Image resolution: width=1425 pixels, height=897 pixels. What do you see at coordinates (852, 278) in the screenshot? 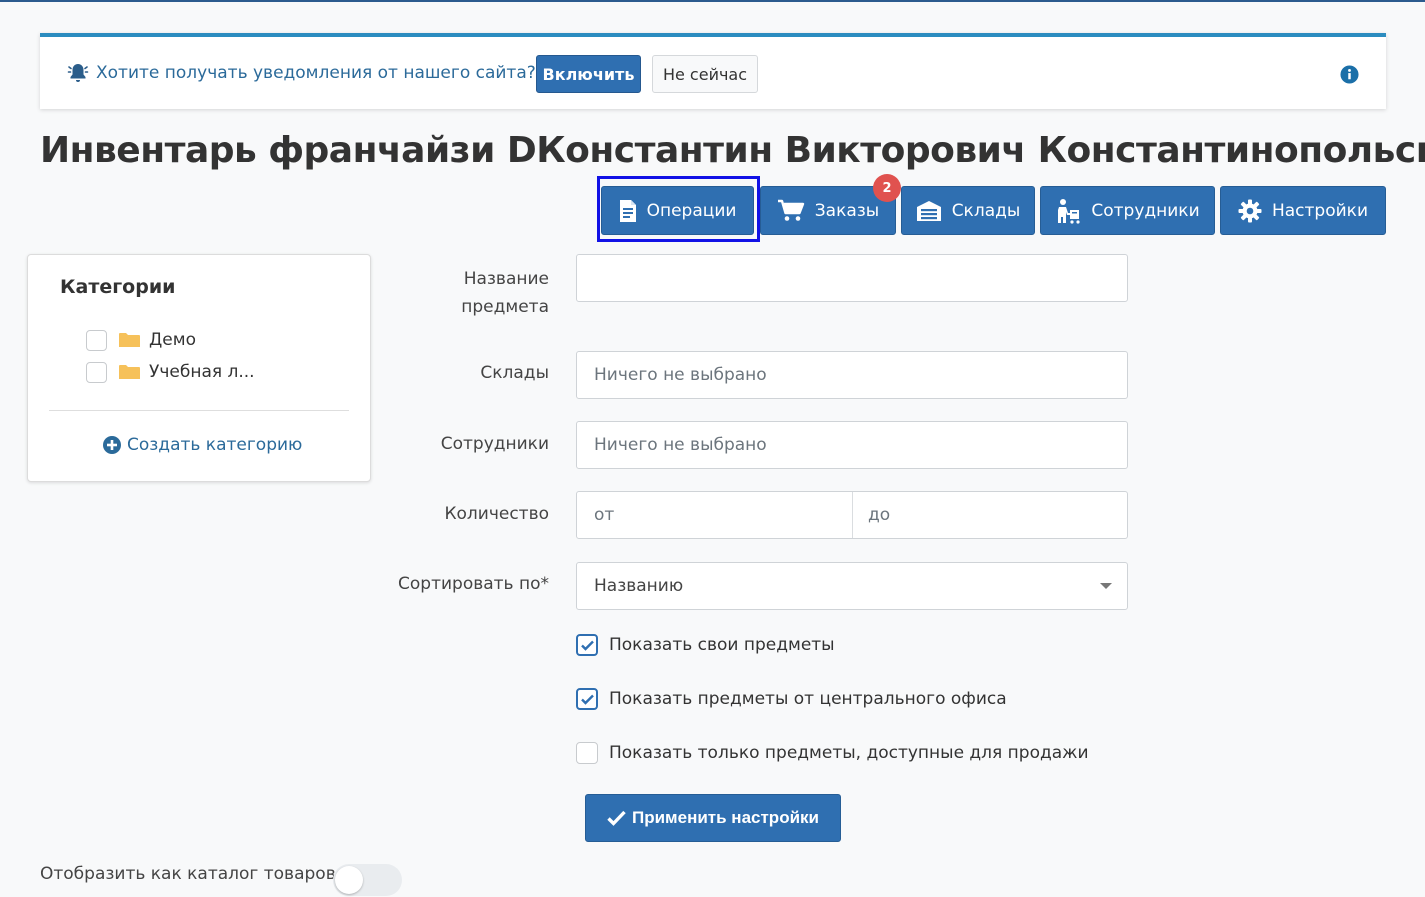
I see `item-name-input` at bounding box center [852, 278].